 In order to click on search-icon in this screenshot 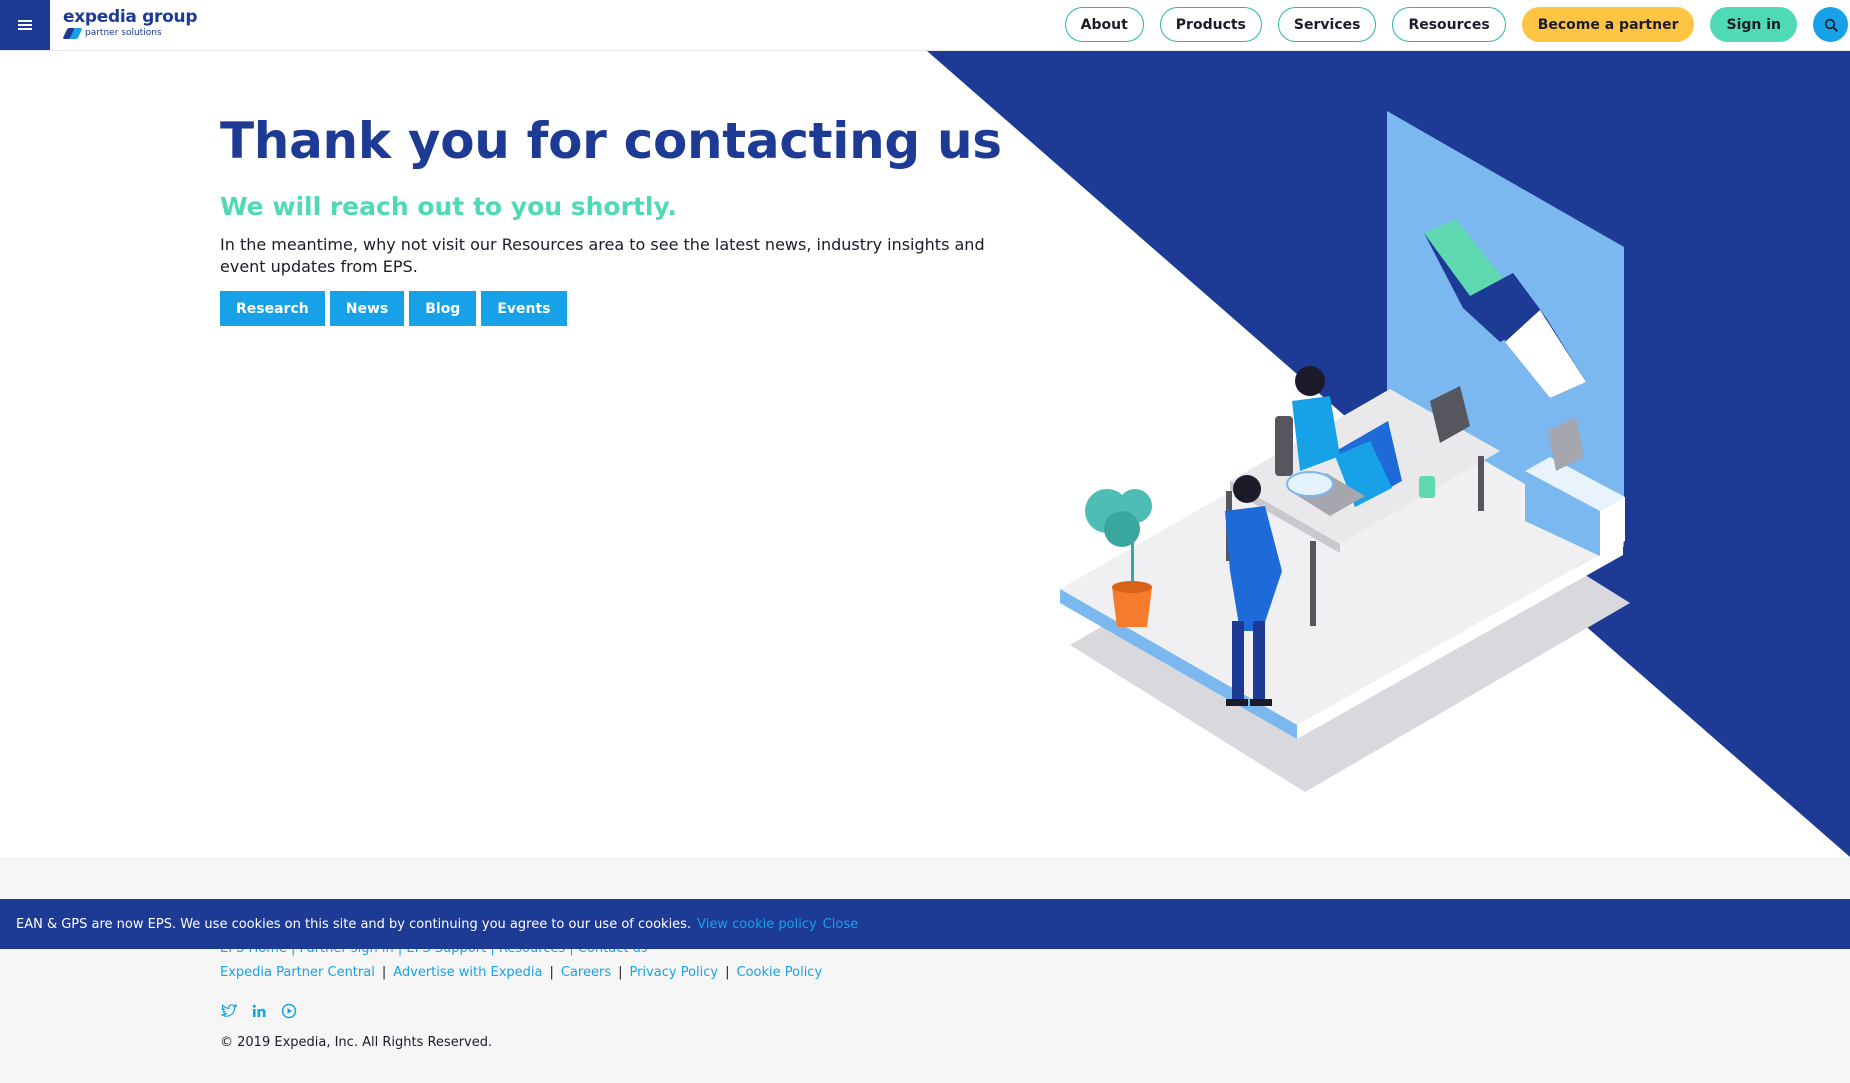, I will do `click(1831, 25)`.